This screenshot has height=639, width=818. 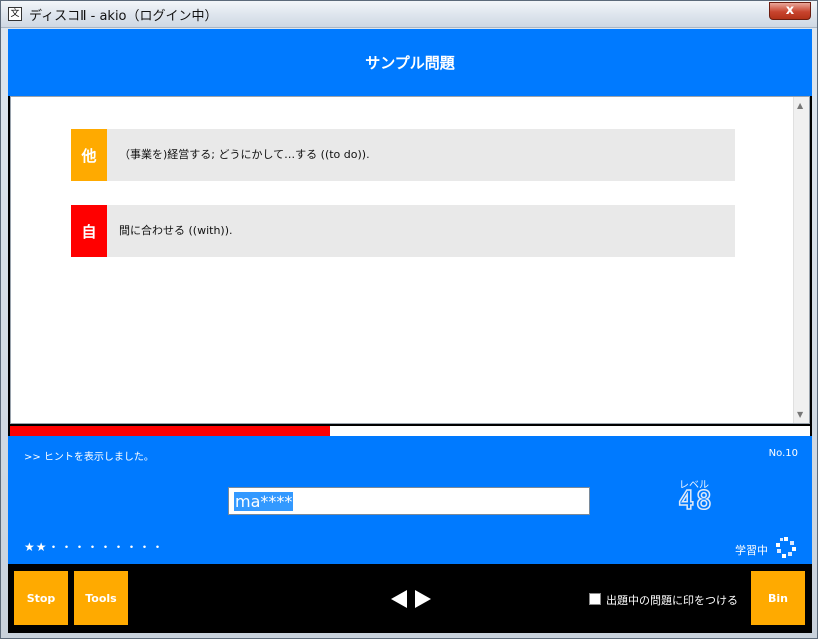 What do you see at coordinates (101, 598) in the screenshot?
I see `tools-button: Tools` at bounding box center [101, 598].